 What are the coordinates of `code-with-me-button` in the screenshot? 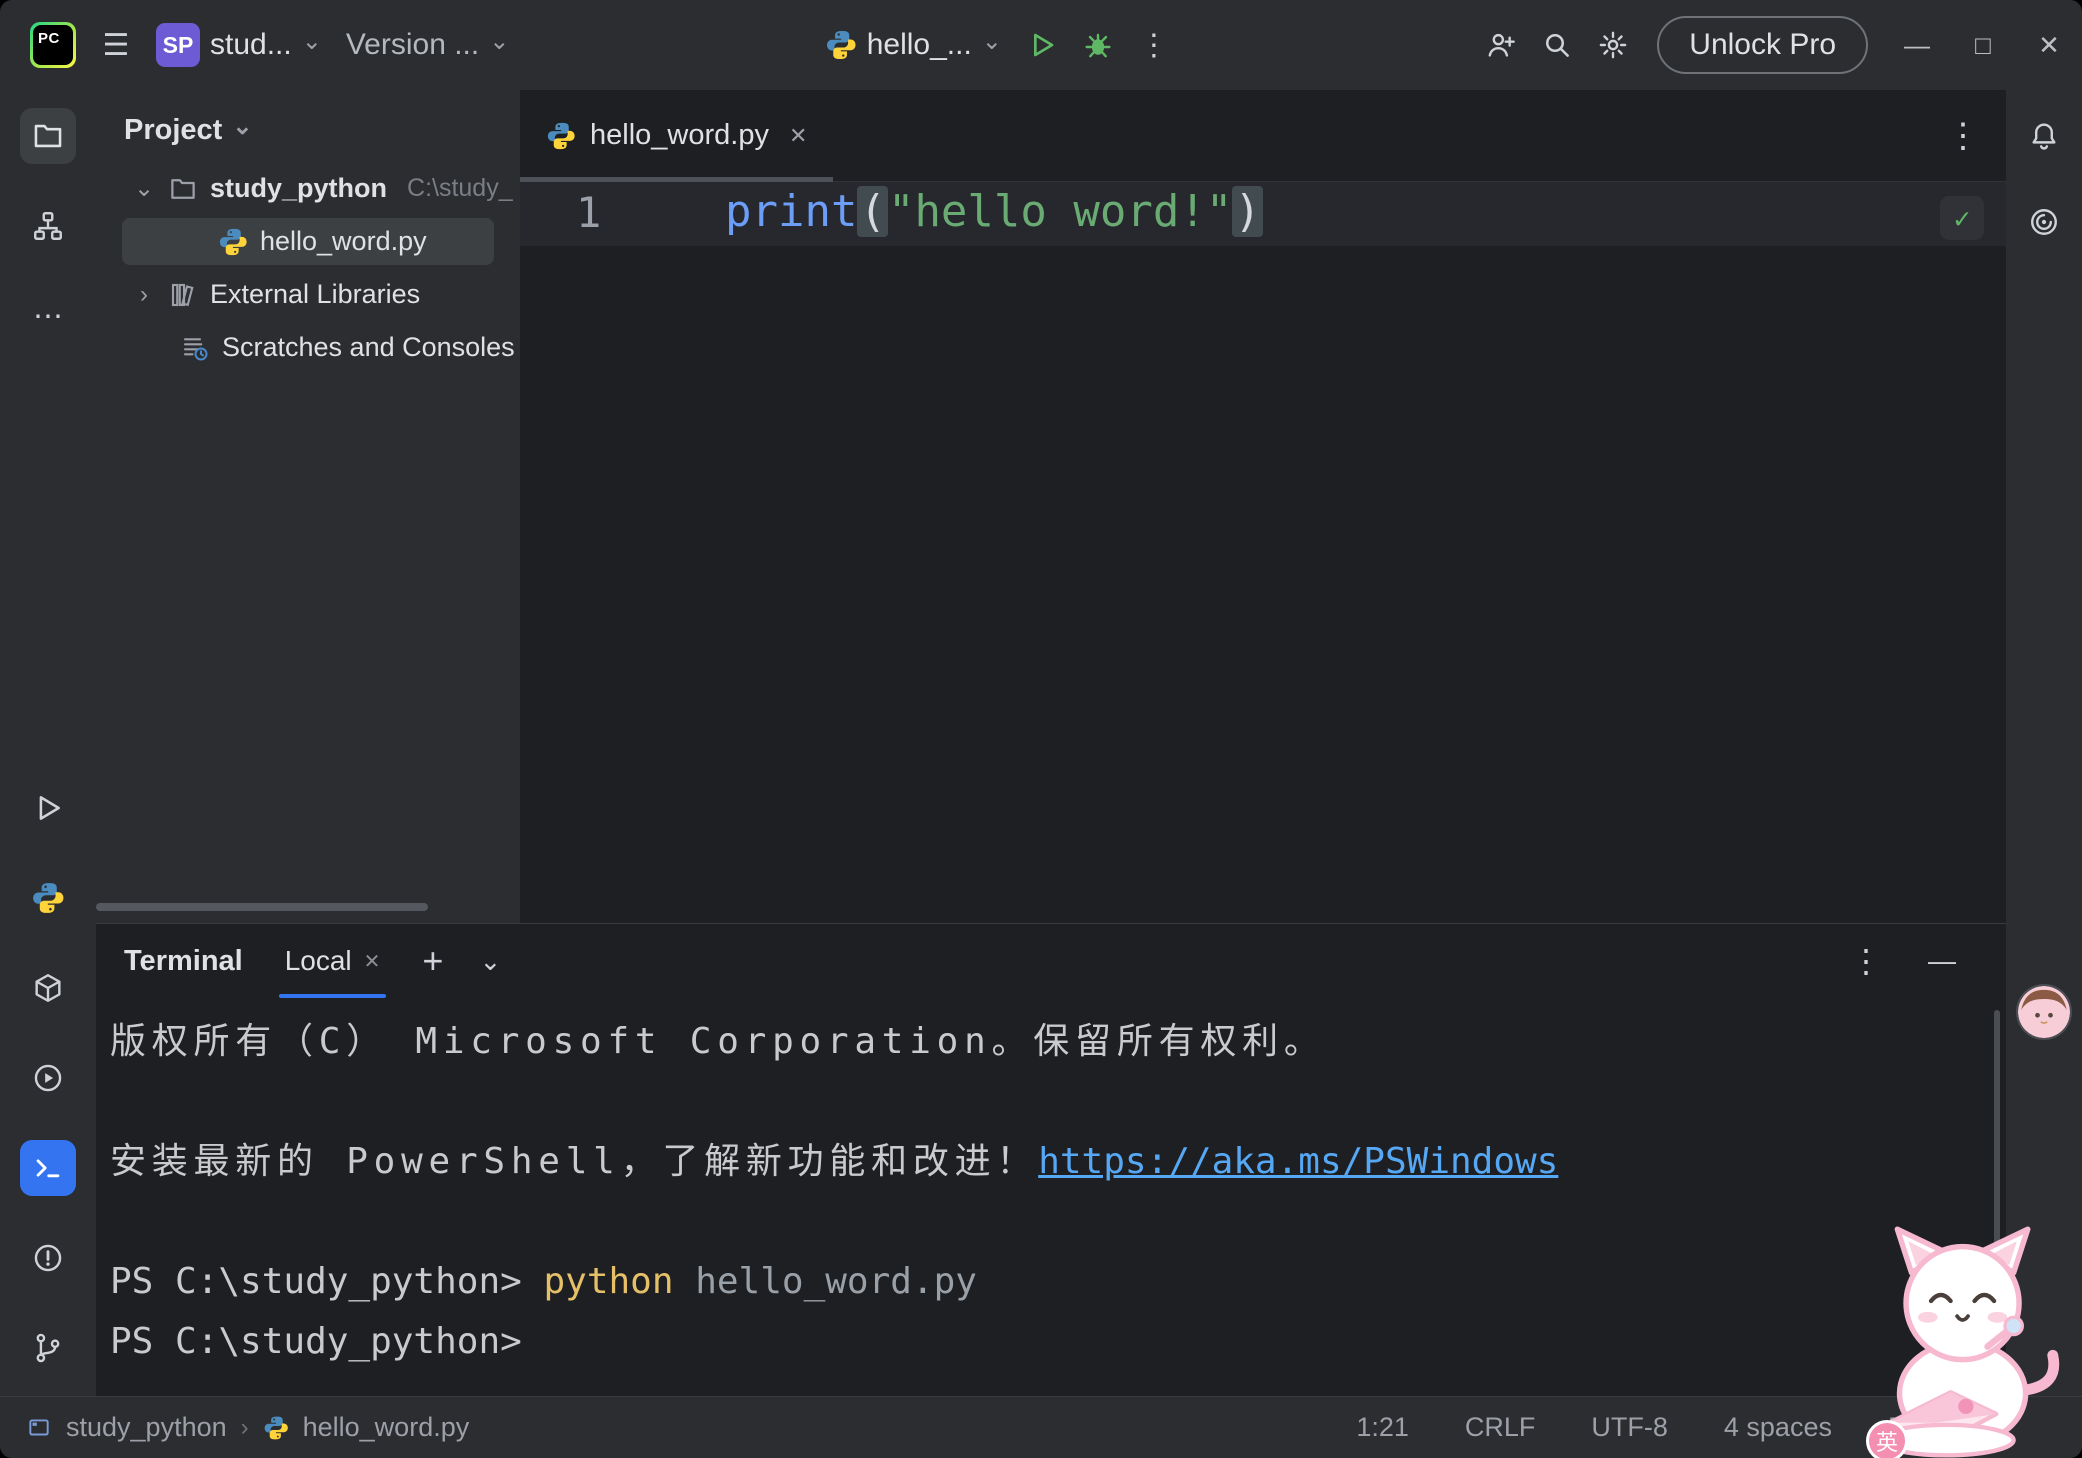 It's located at (1501, 45).